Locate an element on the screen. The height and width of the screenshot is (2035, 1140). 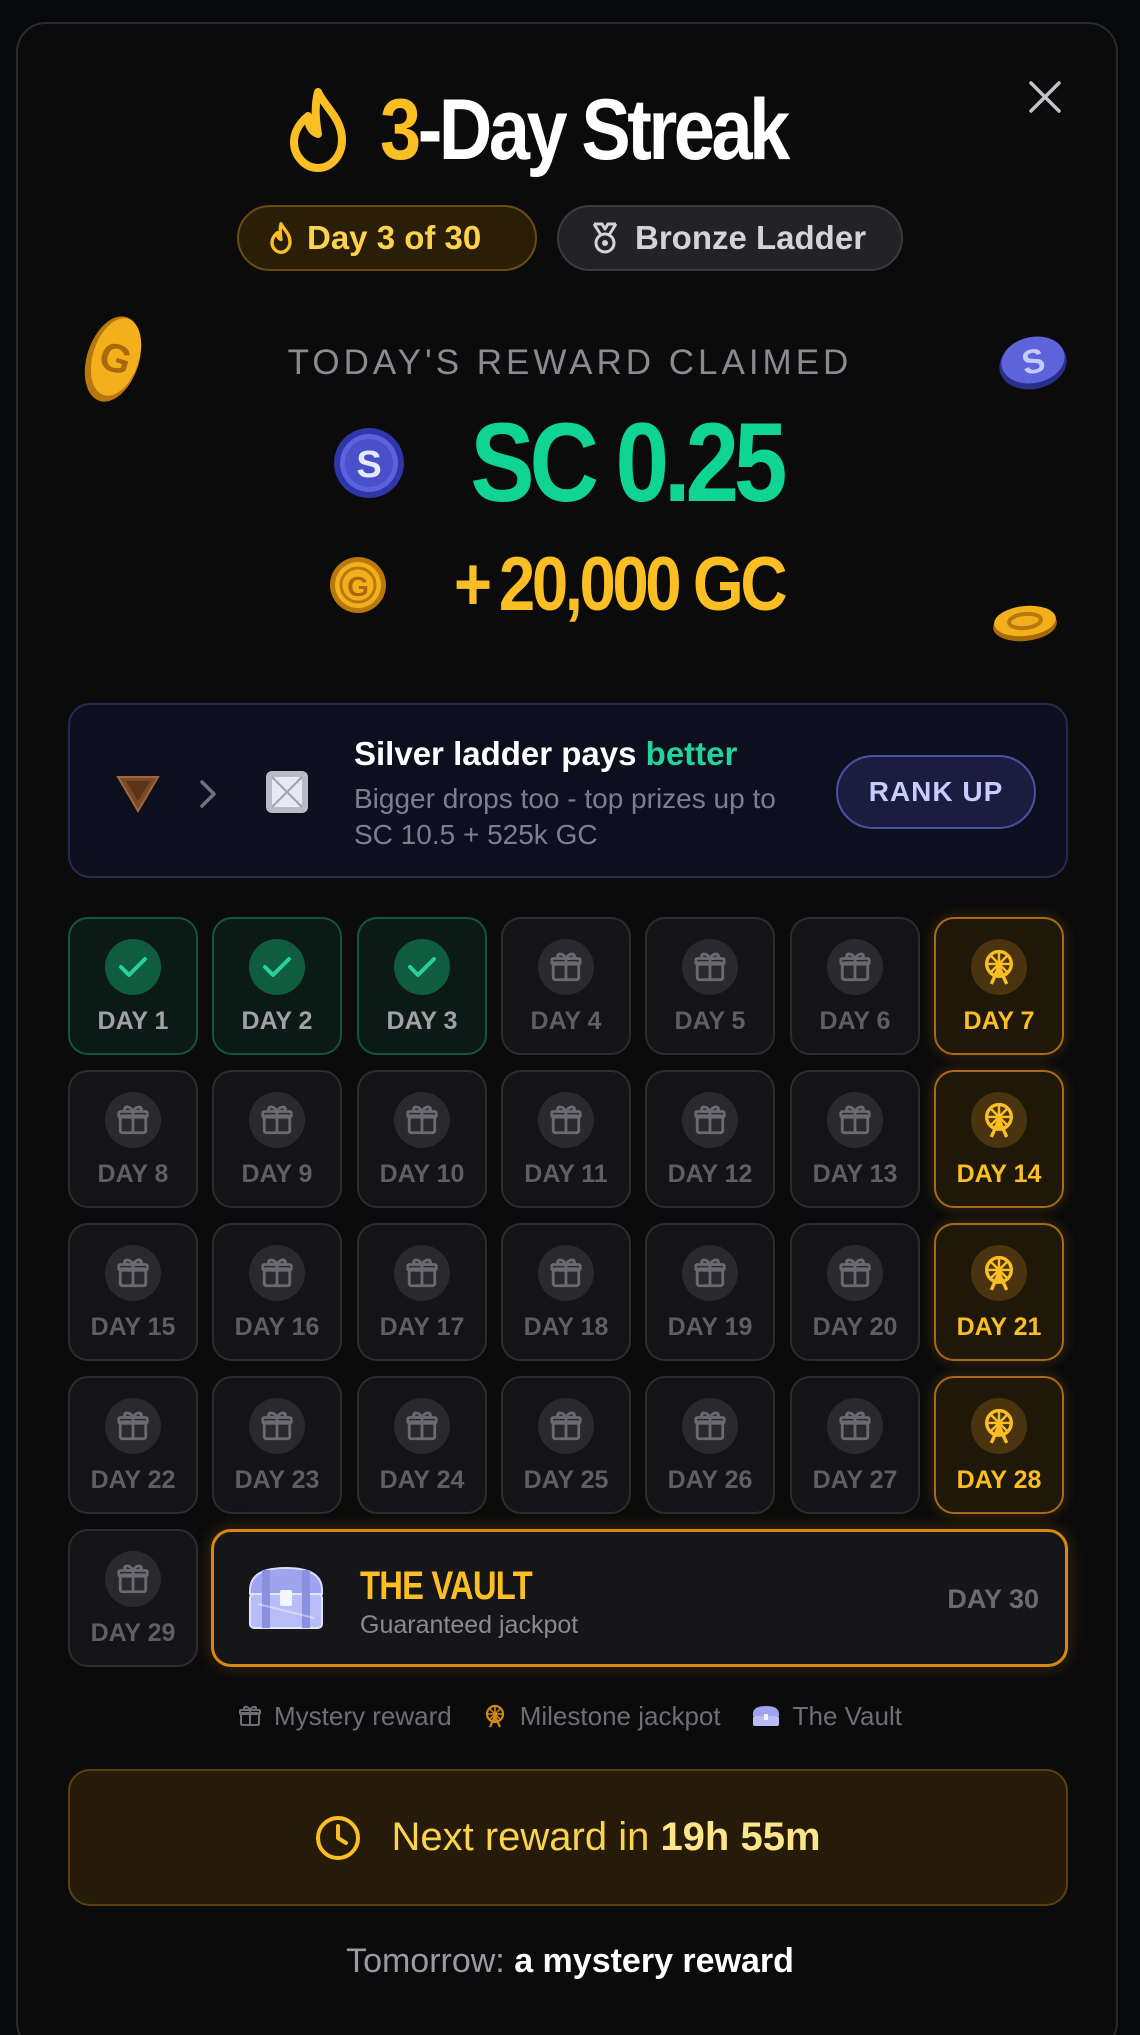
clock-icon is located at coordinates (338, 1837).